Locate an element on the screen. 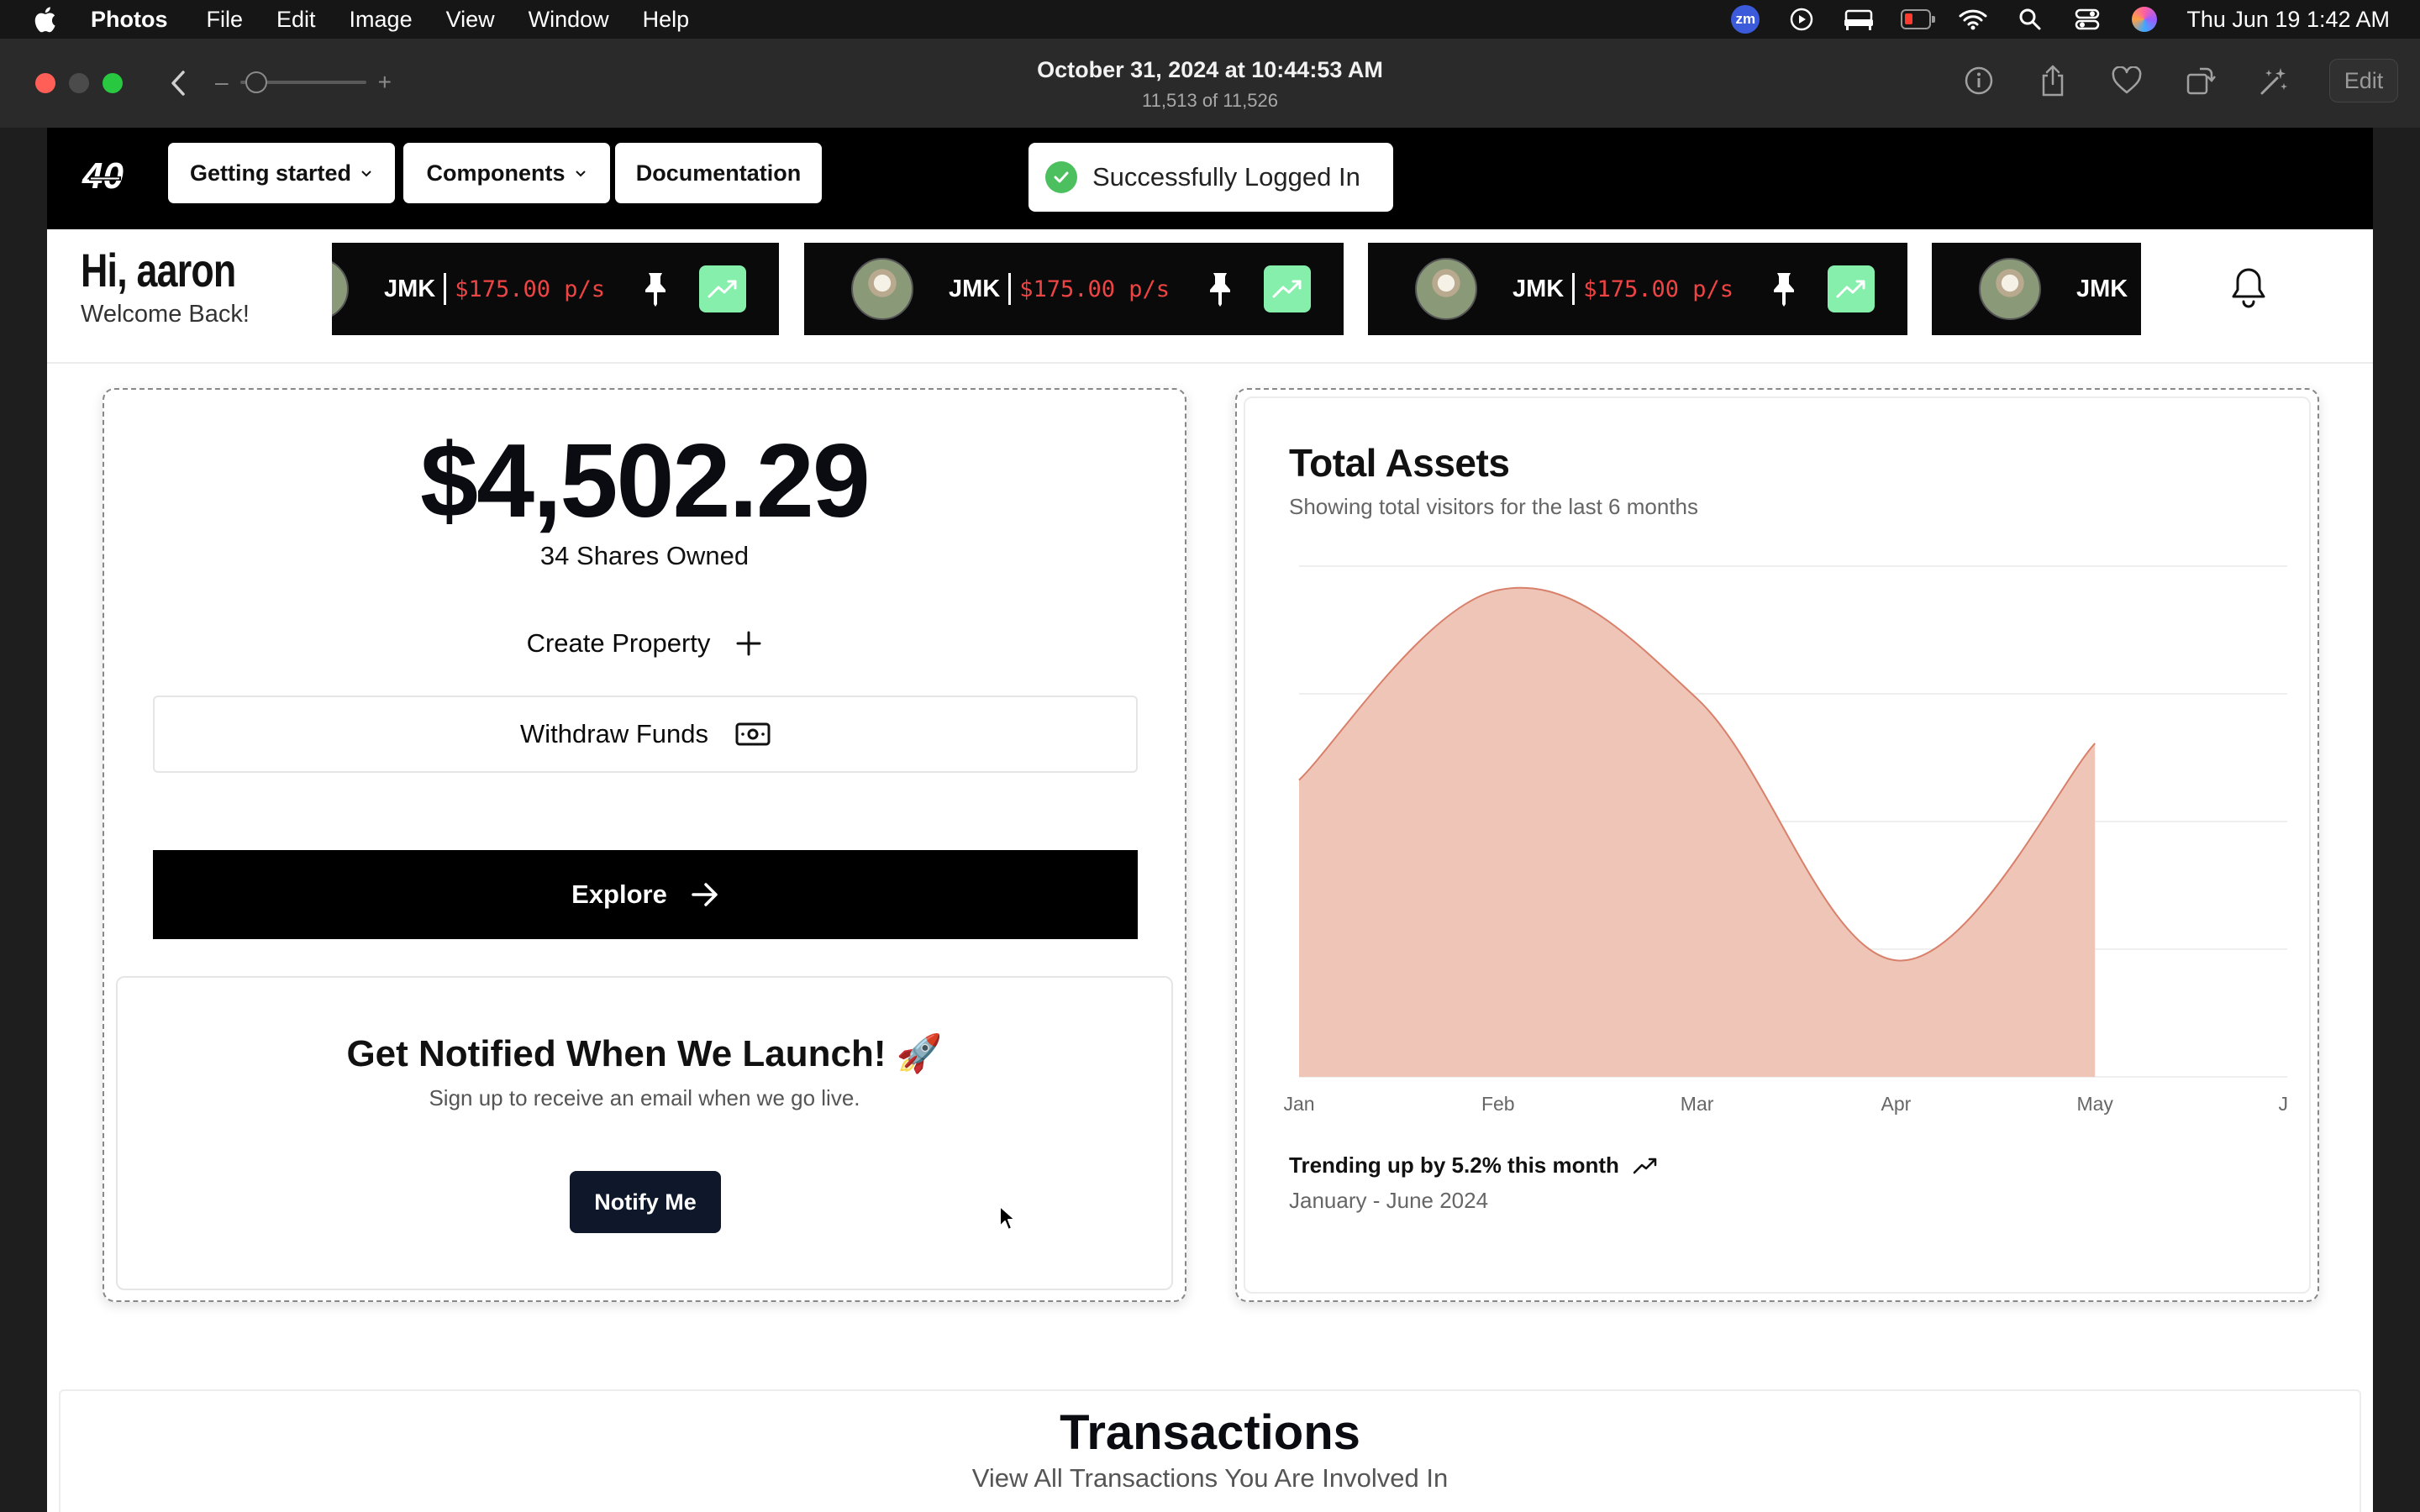  rotate-icon is located at coordinates (2201, 80).